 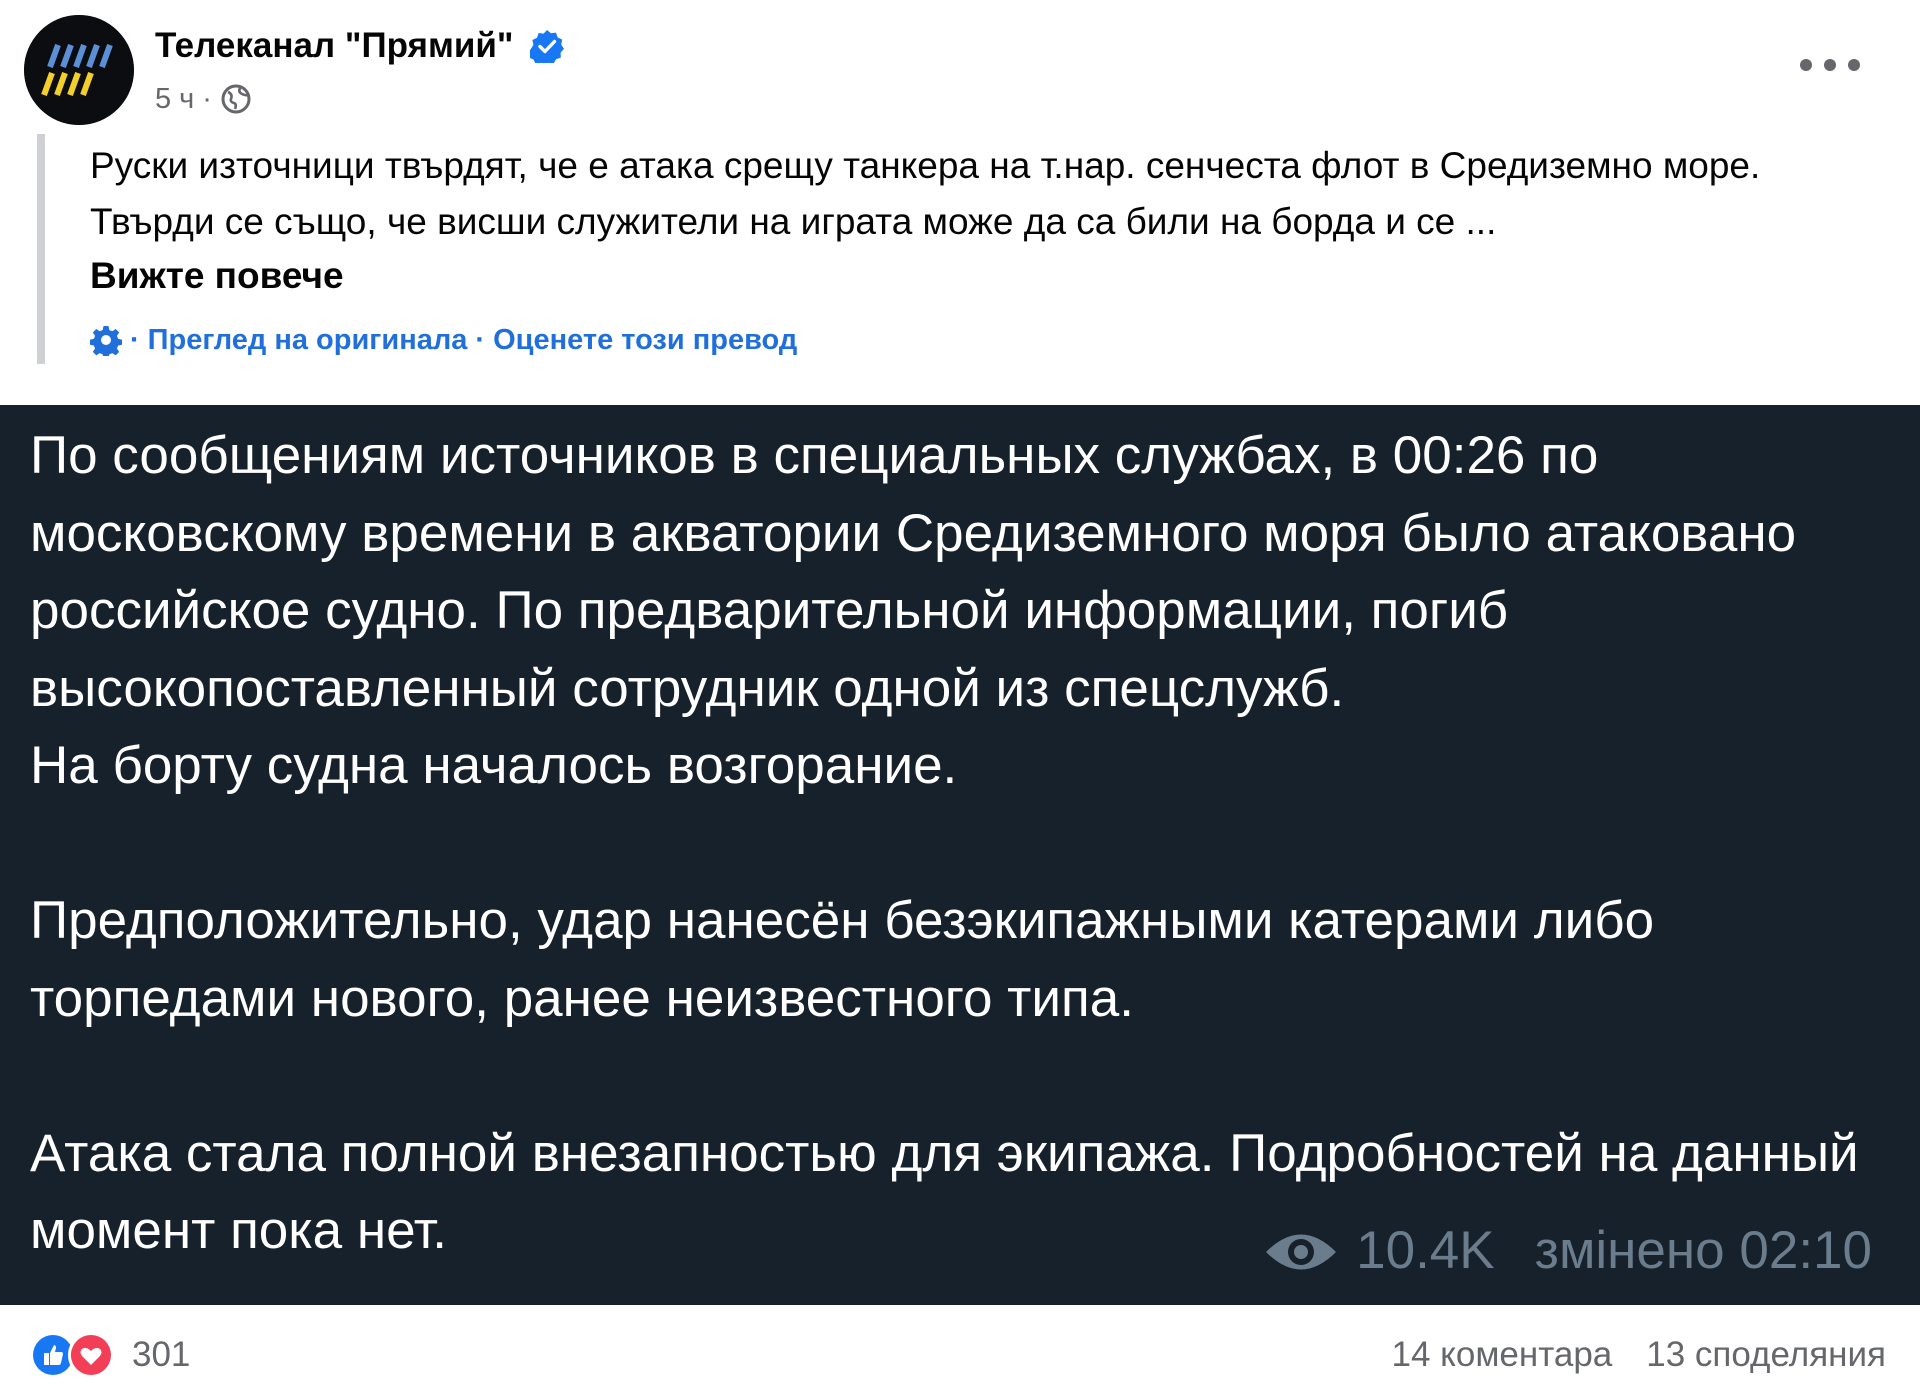 I want to click on post-meta: 5 ч ·, so click(x=203, y=99).